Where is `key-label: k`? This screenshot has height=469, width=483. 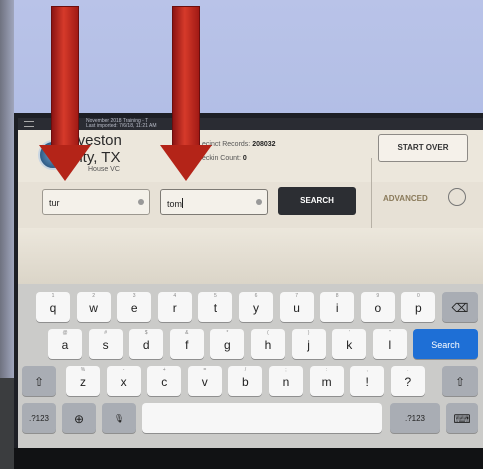
key-label: k is located at coordinates (349, 345).